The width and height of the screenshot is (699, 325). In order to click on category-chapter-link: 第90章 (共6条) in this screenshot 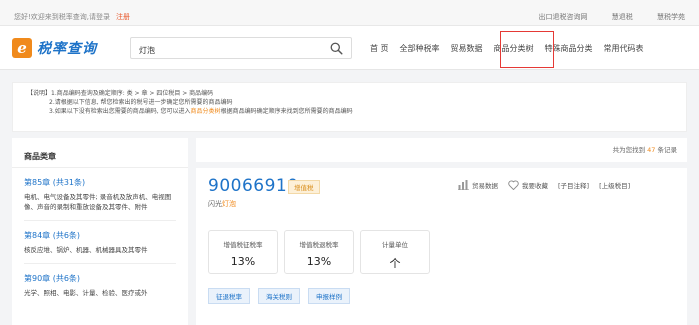, I will do `click(100, 278)`.